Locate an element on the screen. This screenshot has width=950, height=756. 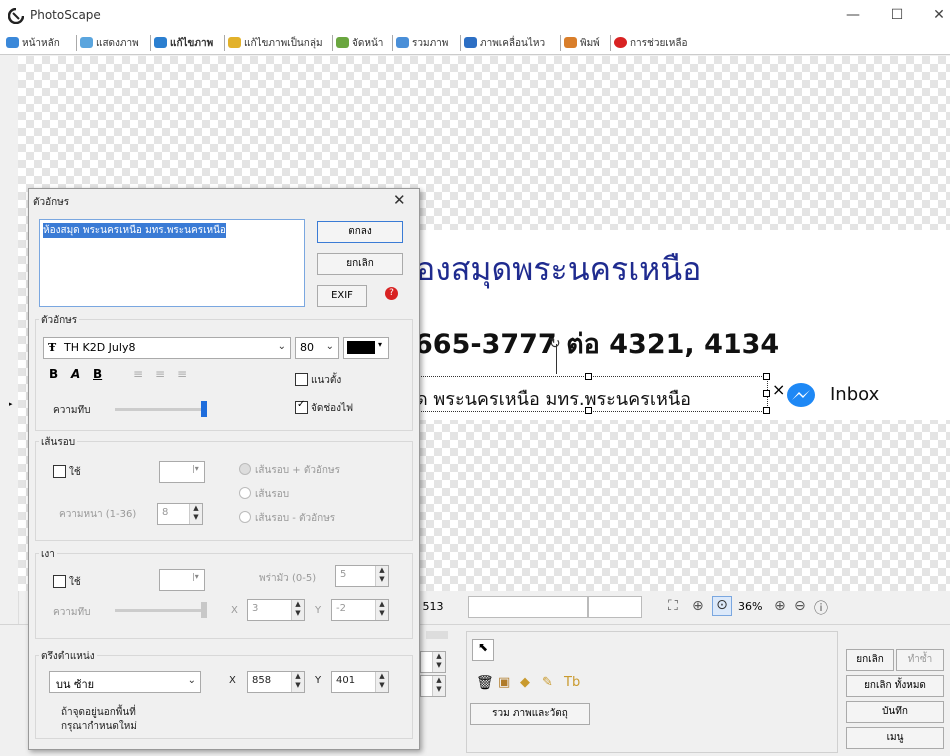
menu-button: เมนู is located at coordinates (895, 738).